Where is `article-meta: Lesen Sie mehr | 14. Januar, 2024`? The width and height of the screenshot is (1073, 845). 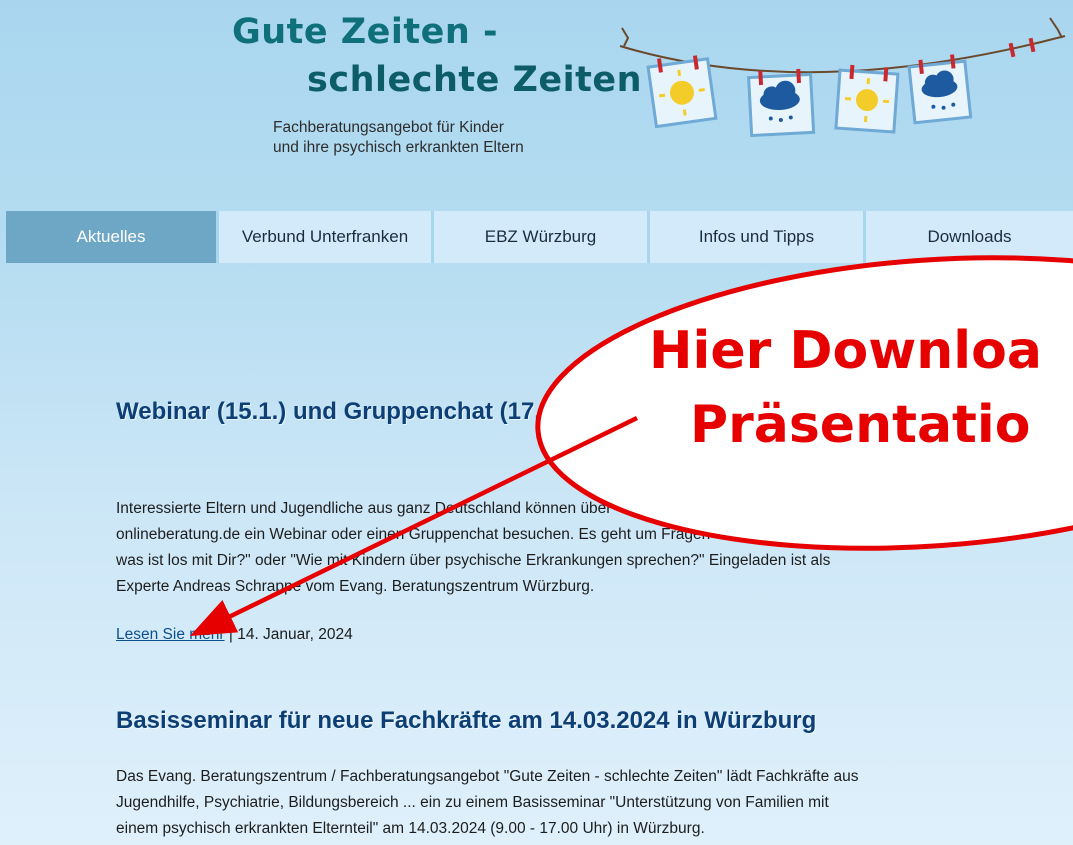 article-meta: Lesen Sie mehr | 14. Januar, 2024 is located at coordinates (234, 635).